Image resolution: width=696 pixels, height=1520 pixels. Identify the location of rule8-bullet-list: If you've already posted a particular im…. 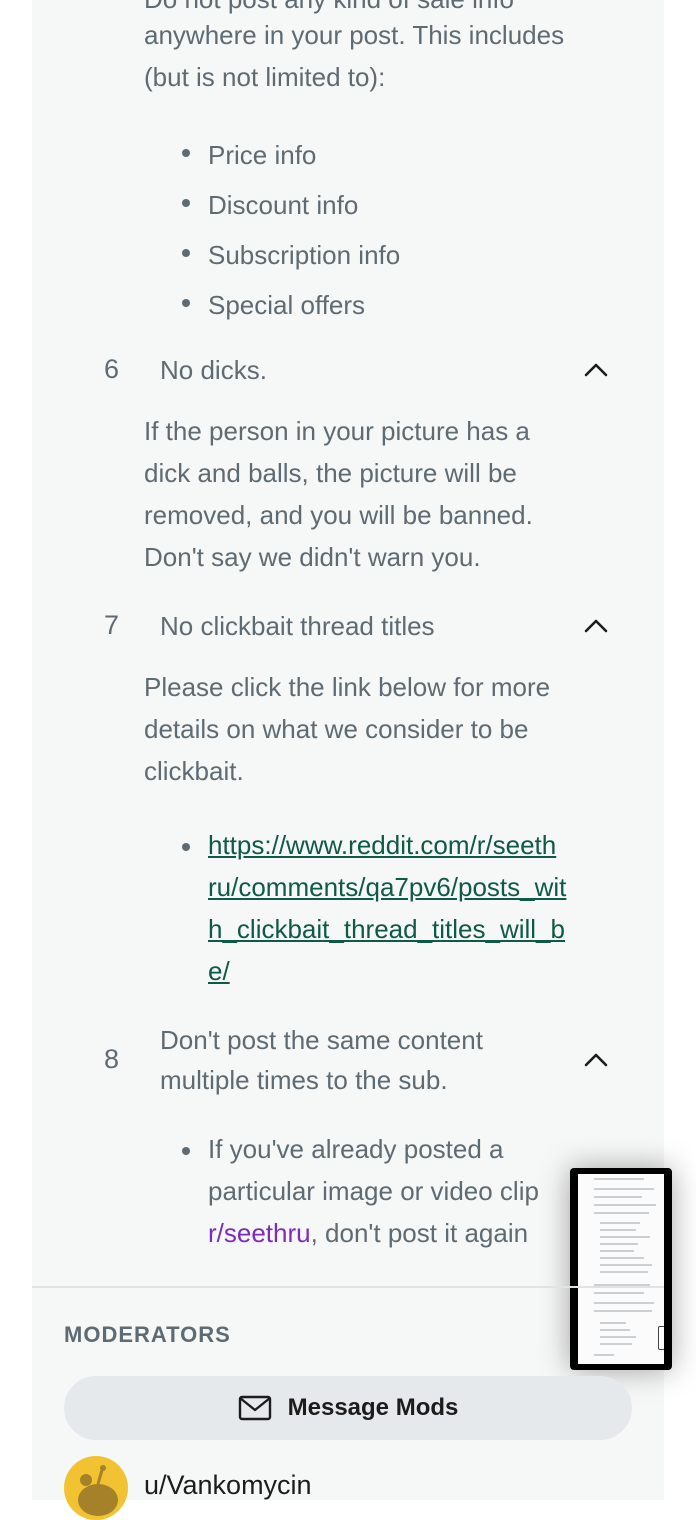
(386, 1191).